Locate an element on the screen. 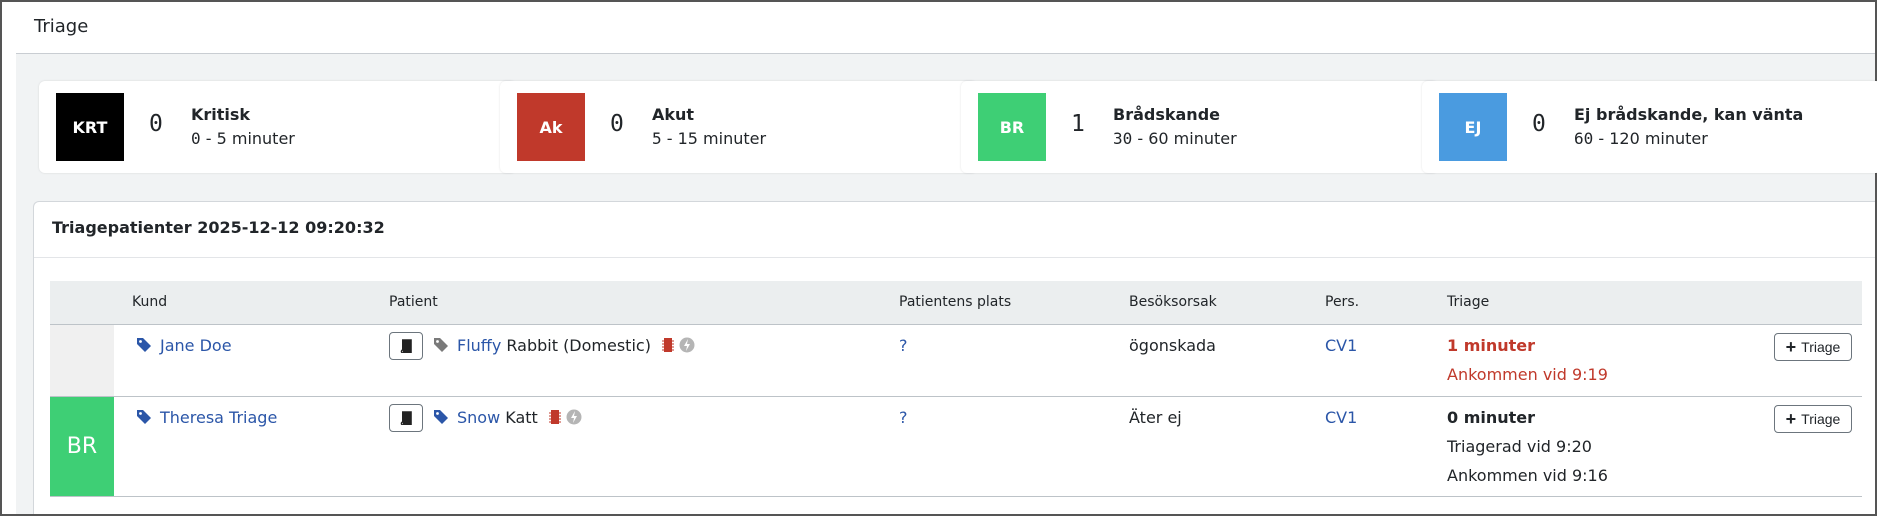 This screenshot has width=1877, height=516. column-header-orsak: Besöksorsak is located at coordinates (1173, 302).